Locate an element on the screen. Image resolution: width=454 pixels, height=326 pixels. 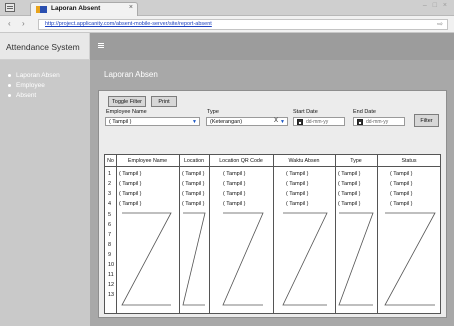
tab-close-icon: × is located at coordinates (131, 7).